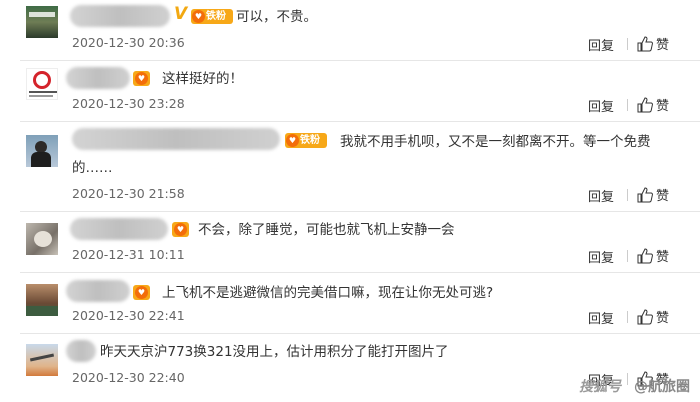 The image size is (700, 402). I want to click on comment-time: 2020-12-30 20:36, so click(128, 42).